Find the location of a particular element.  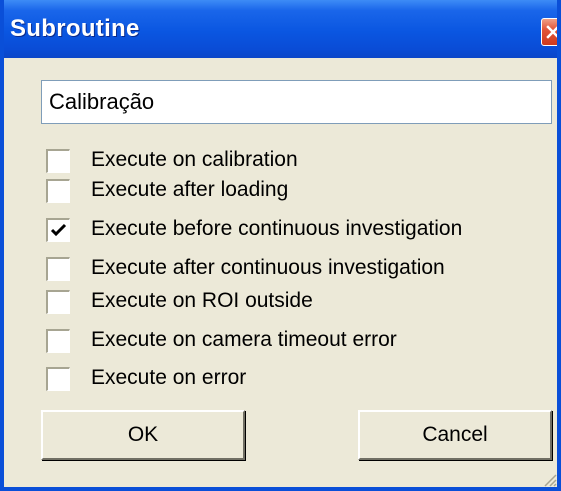

checkbox-label: Execute after loading is located at coordinates (190, 189).